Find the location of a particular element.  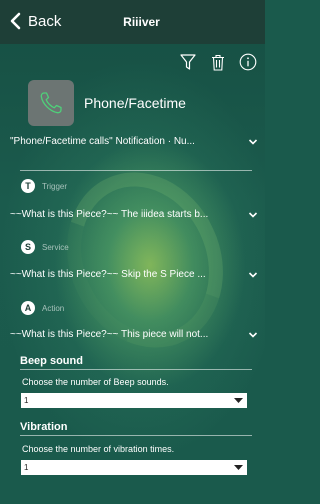

beep-sound-title: Beep sound is located at coordinates (51, 361).